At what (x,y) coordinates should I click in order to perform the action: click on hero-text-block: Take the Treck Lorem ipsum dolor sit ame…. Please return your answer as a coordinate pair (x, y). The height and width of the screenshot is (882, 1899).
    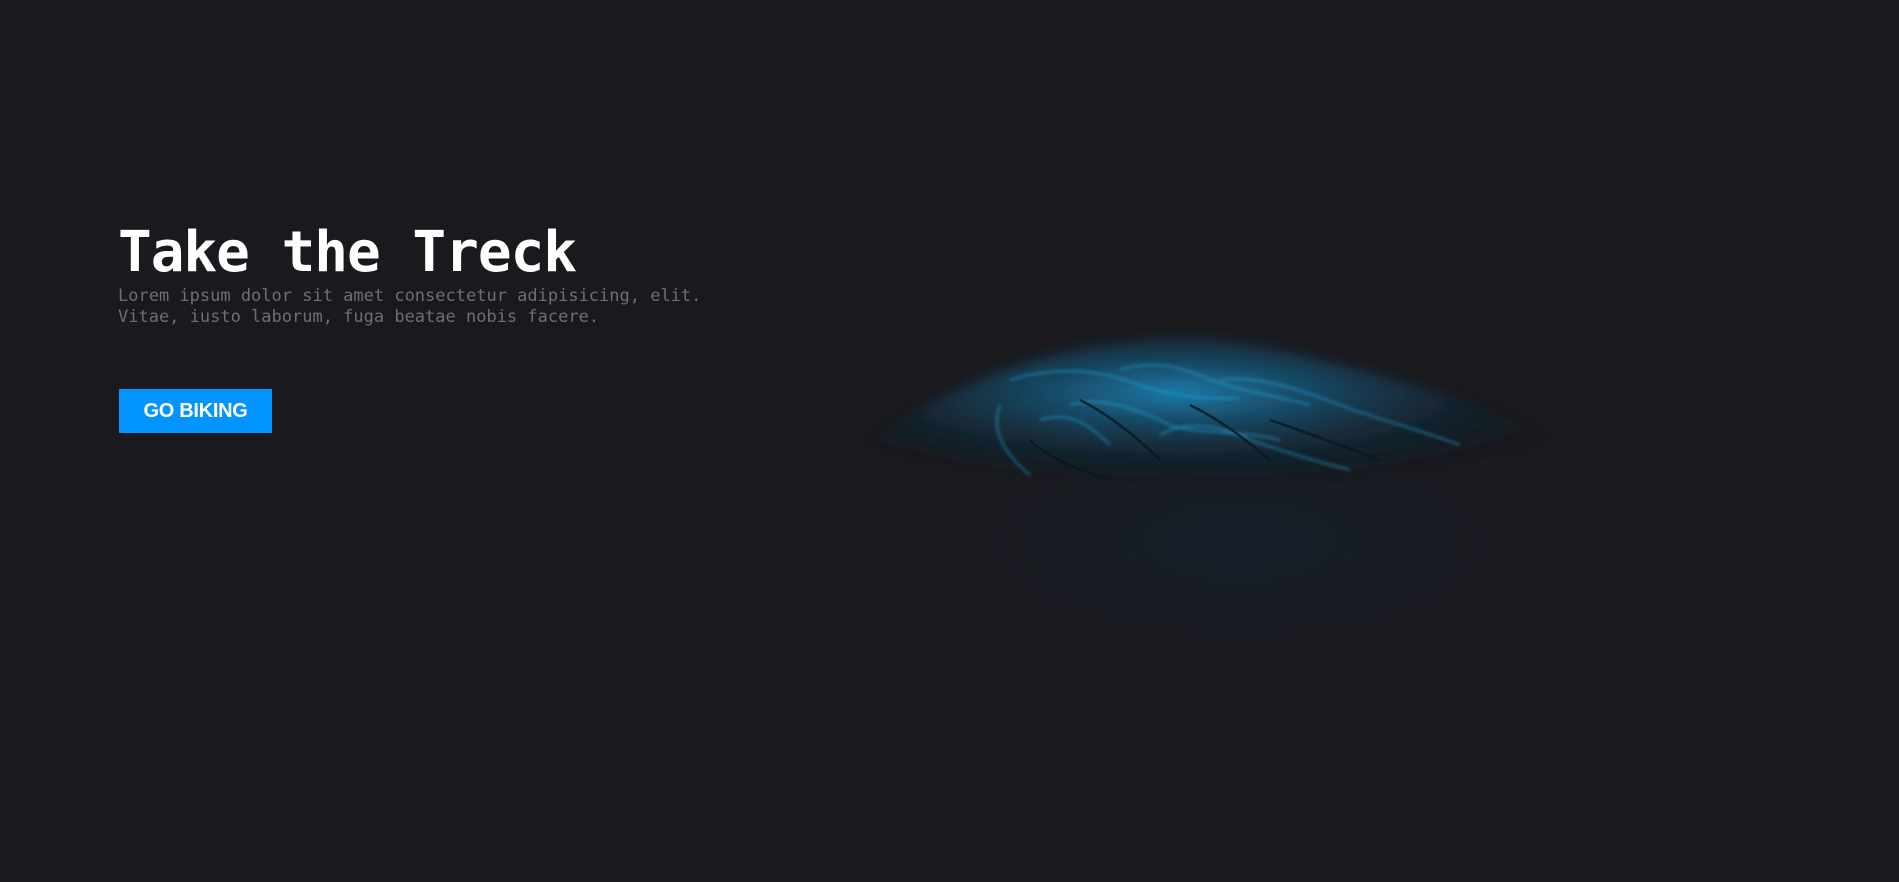
    Looking at the image, I should click on (438, 274).